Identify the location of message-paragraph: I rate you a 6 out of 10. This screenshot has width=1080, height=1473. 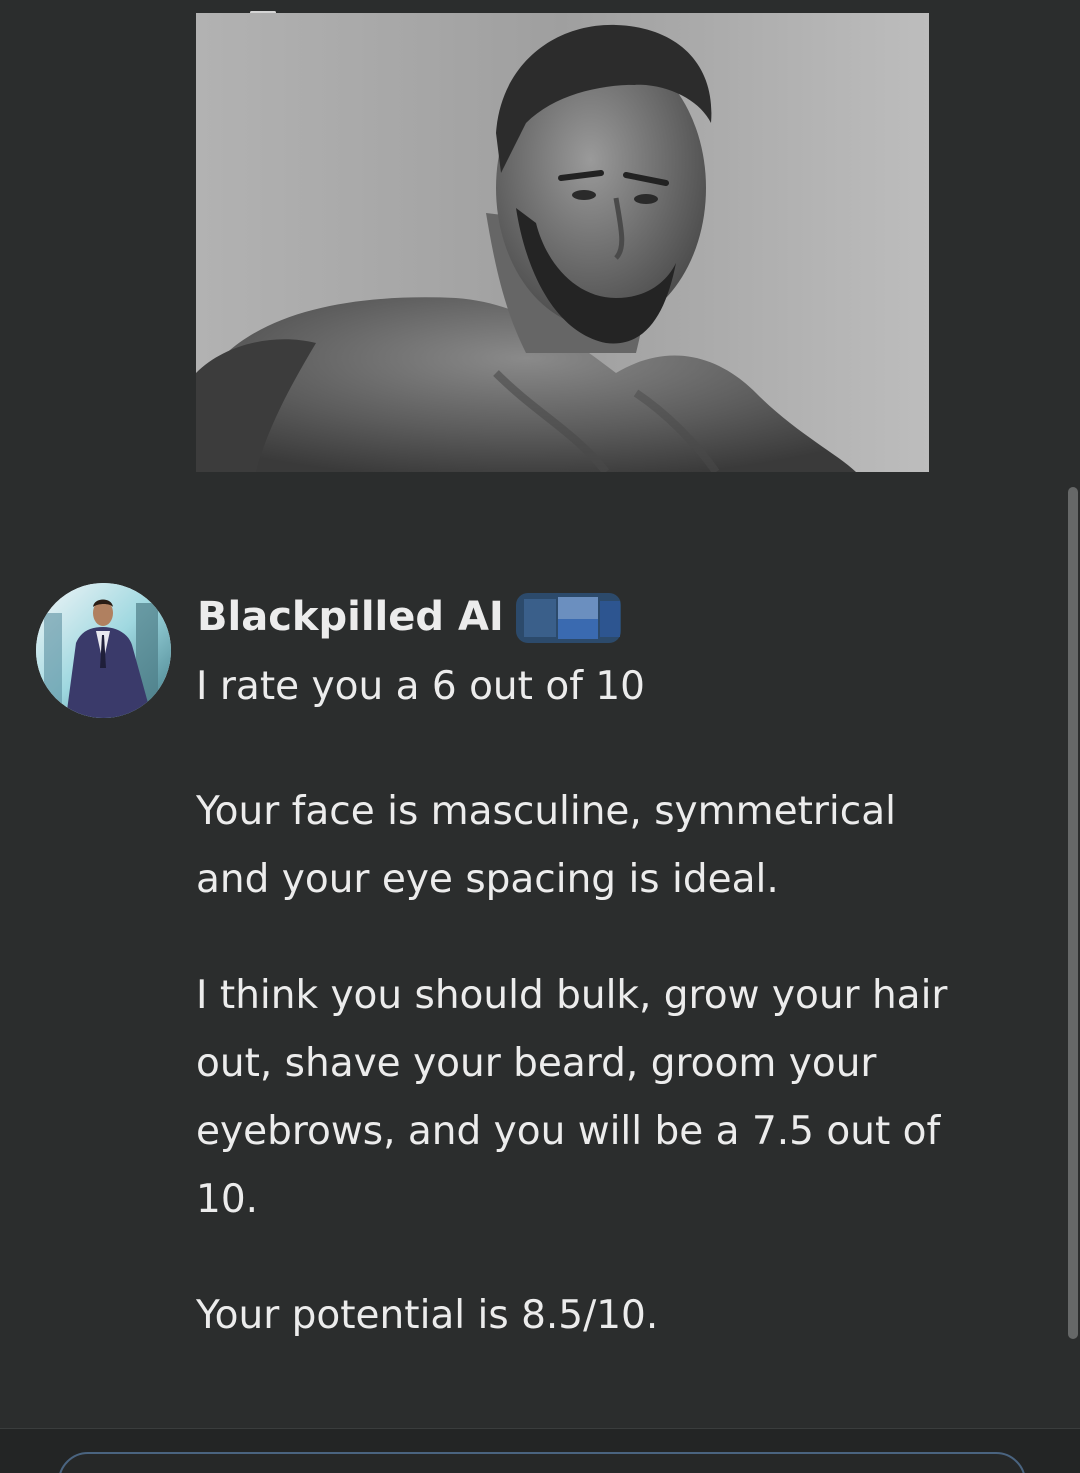
(420, 686).